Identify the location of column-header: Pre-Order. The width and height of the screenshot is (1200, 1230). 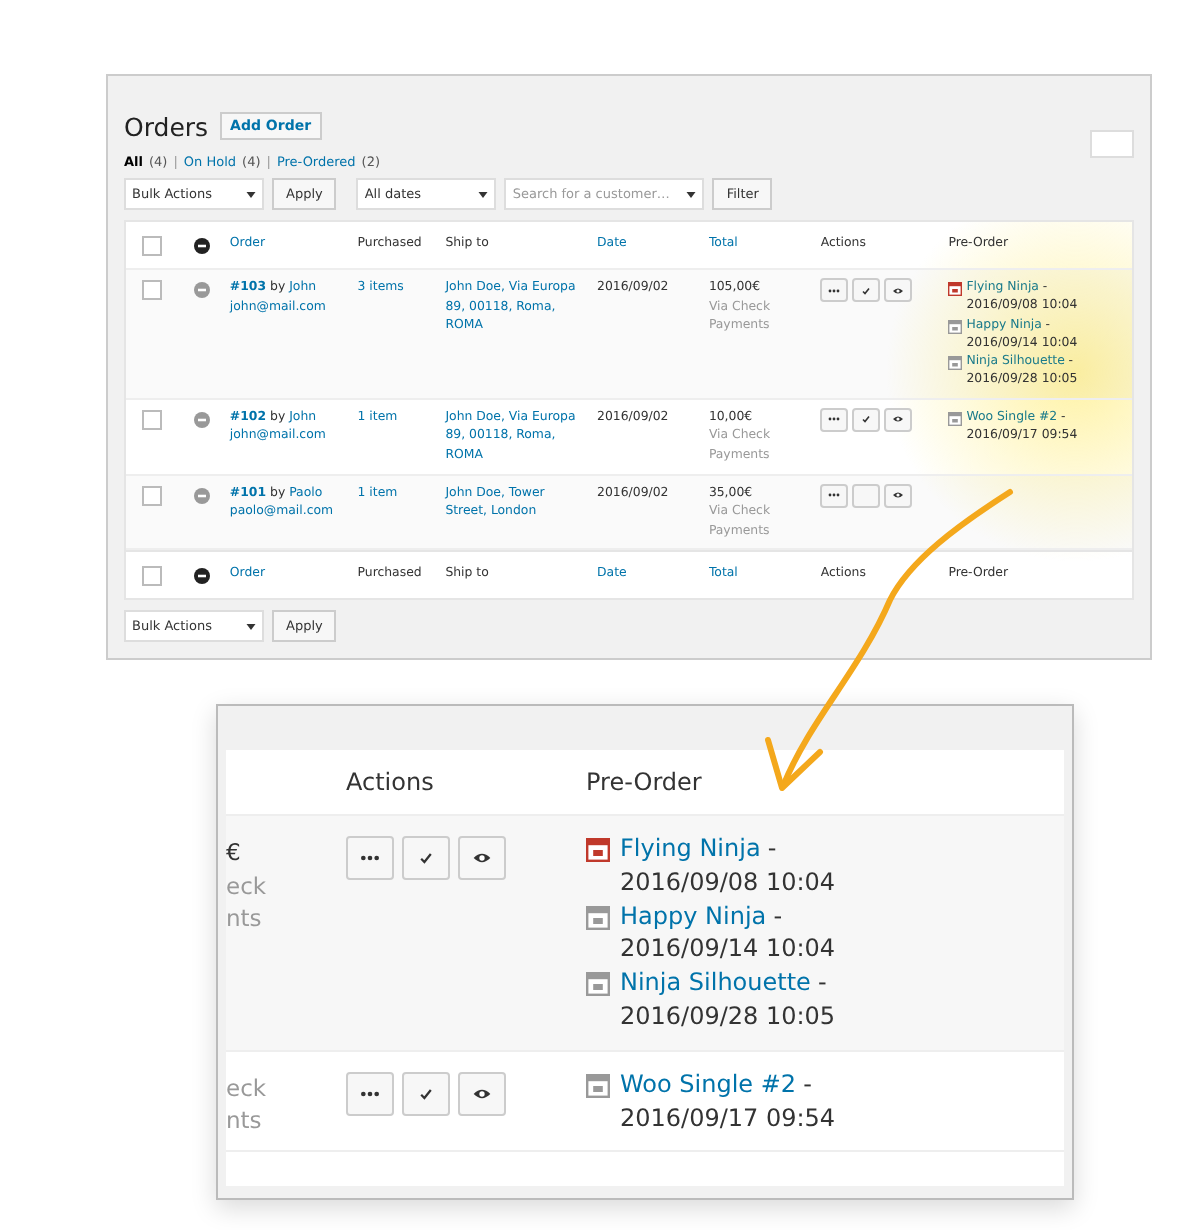
(644, 782).